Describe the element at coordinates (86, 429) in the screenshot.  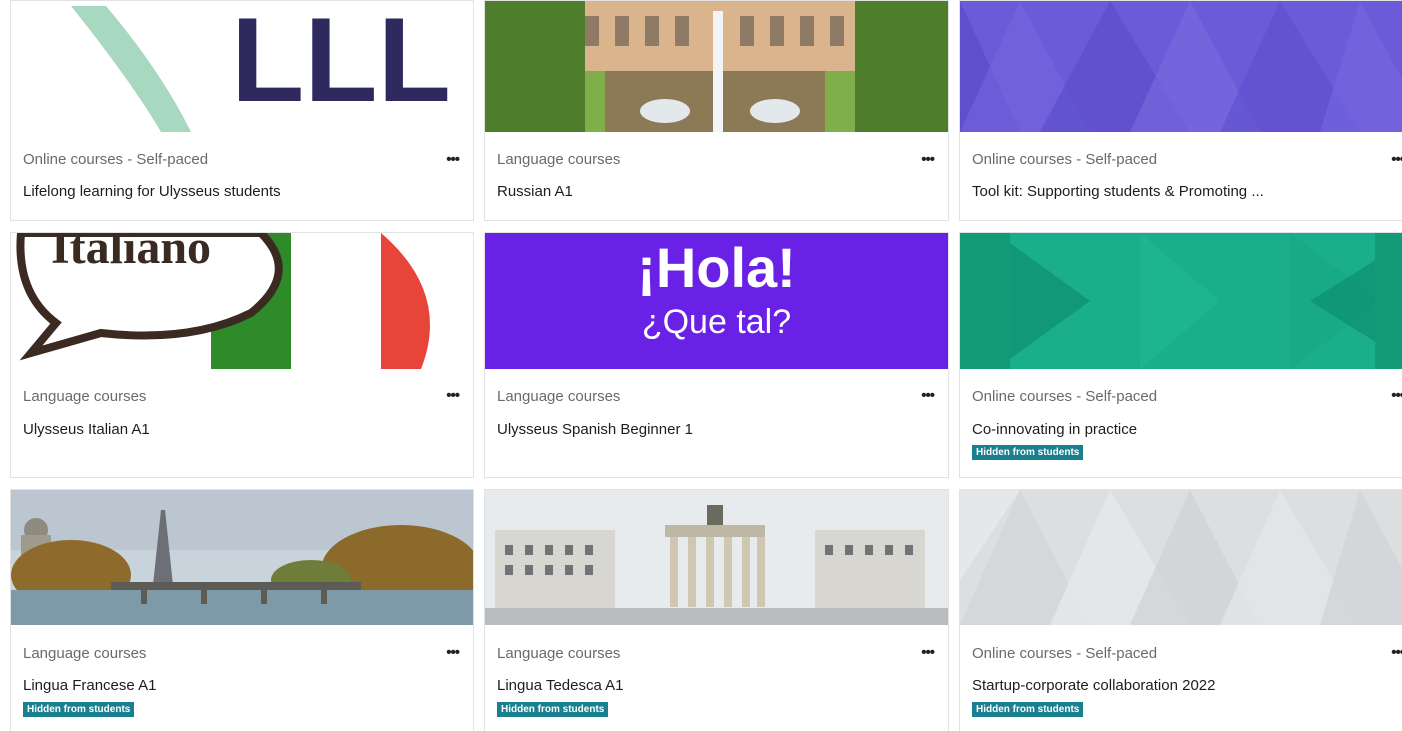
I see `course-name: Ulysseus Italian A1` at that location.